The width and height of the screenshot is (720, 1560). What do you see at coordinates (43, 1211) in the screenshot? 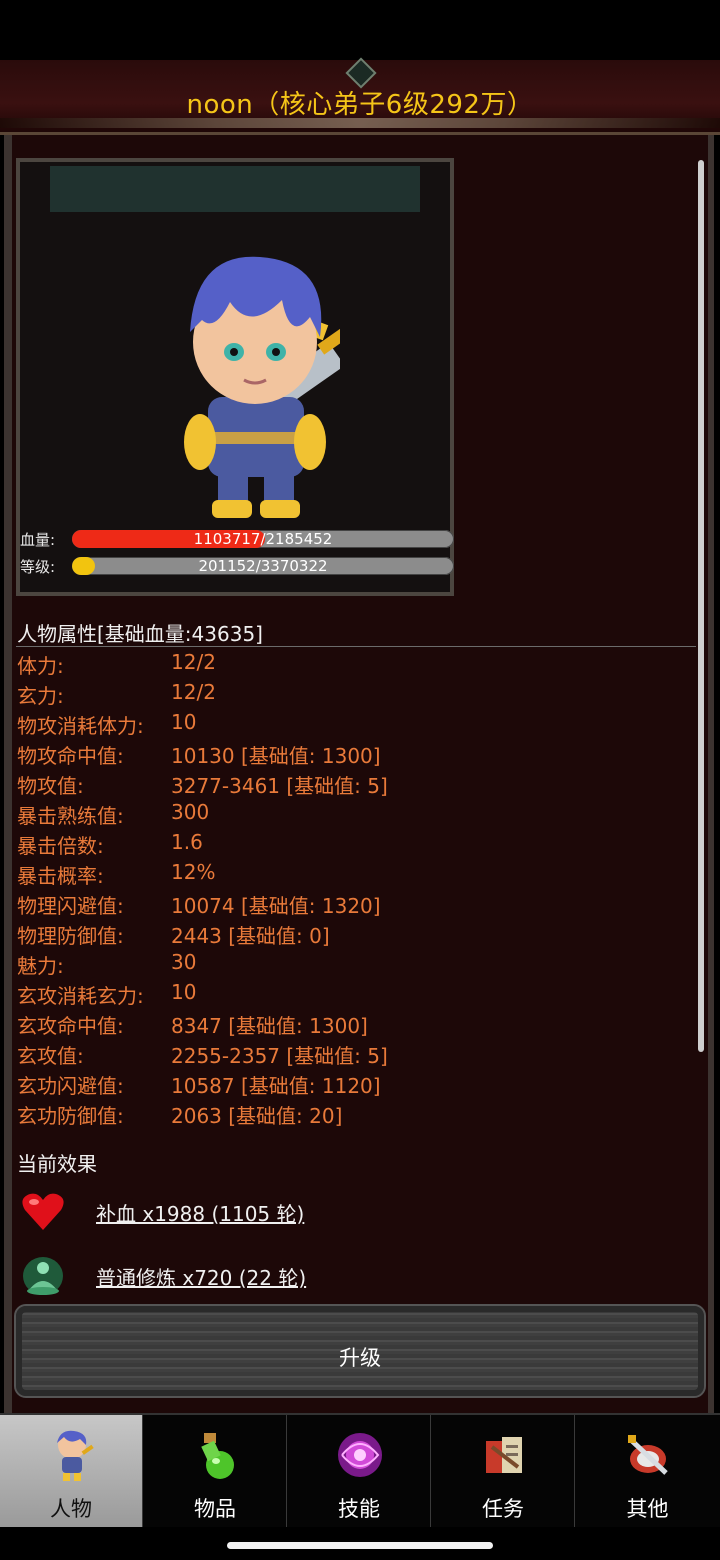
I see `heart-icon` at bounding box center [43, 1211].